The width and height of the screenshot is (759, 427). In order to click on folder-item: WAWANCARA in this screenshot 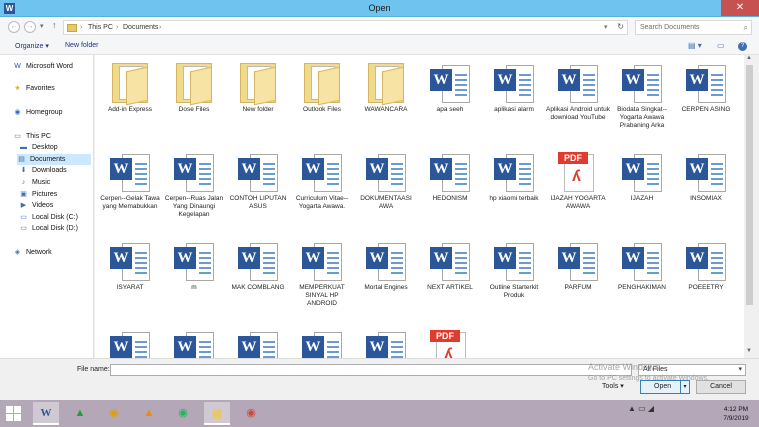, I will do `click(386, 99)`.